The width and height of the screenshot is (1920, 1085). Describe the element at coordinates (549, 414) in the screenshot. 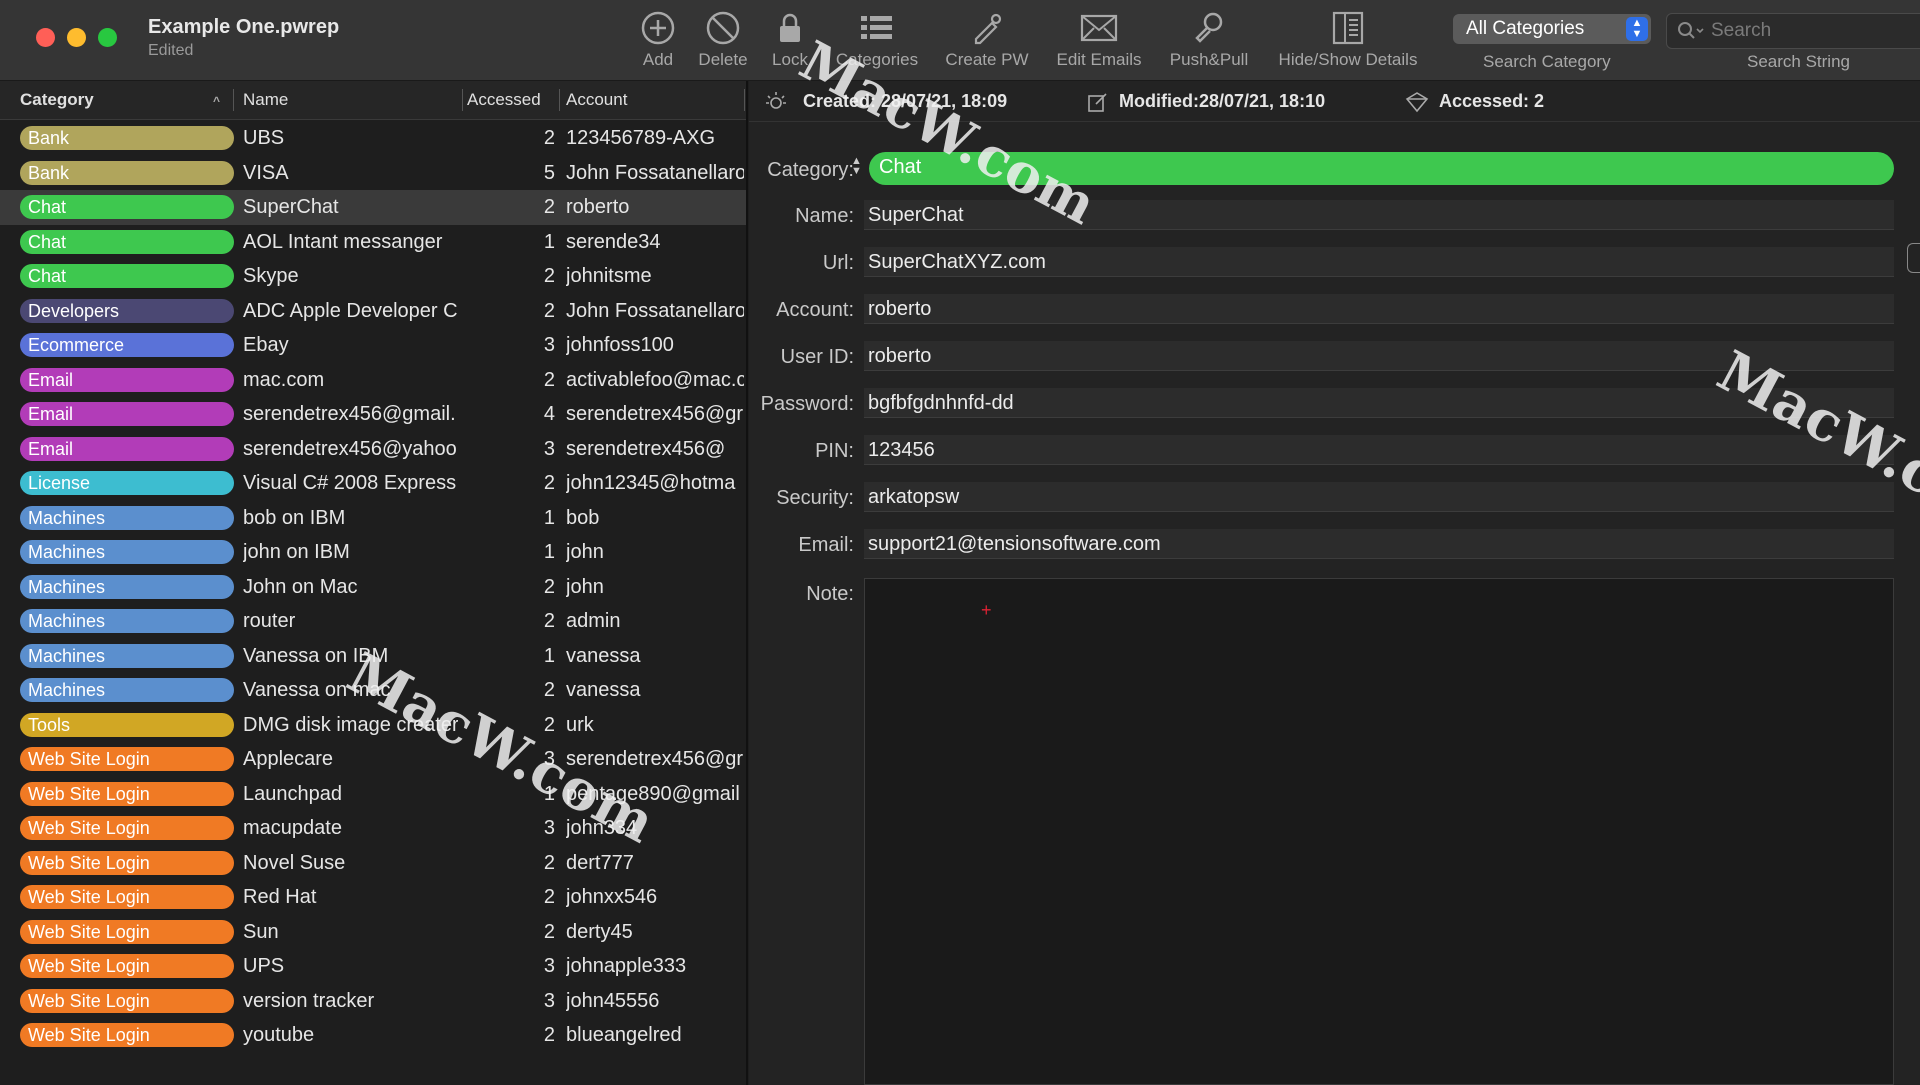

I see `entry-accessed-count: 4` at that location.